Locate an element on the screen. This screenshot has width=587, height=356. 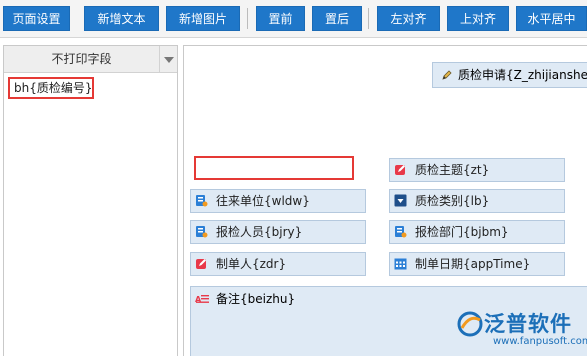
logo-url: www.fanpusoft.com is located at coordinates (540, 341).